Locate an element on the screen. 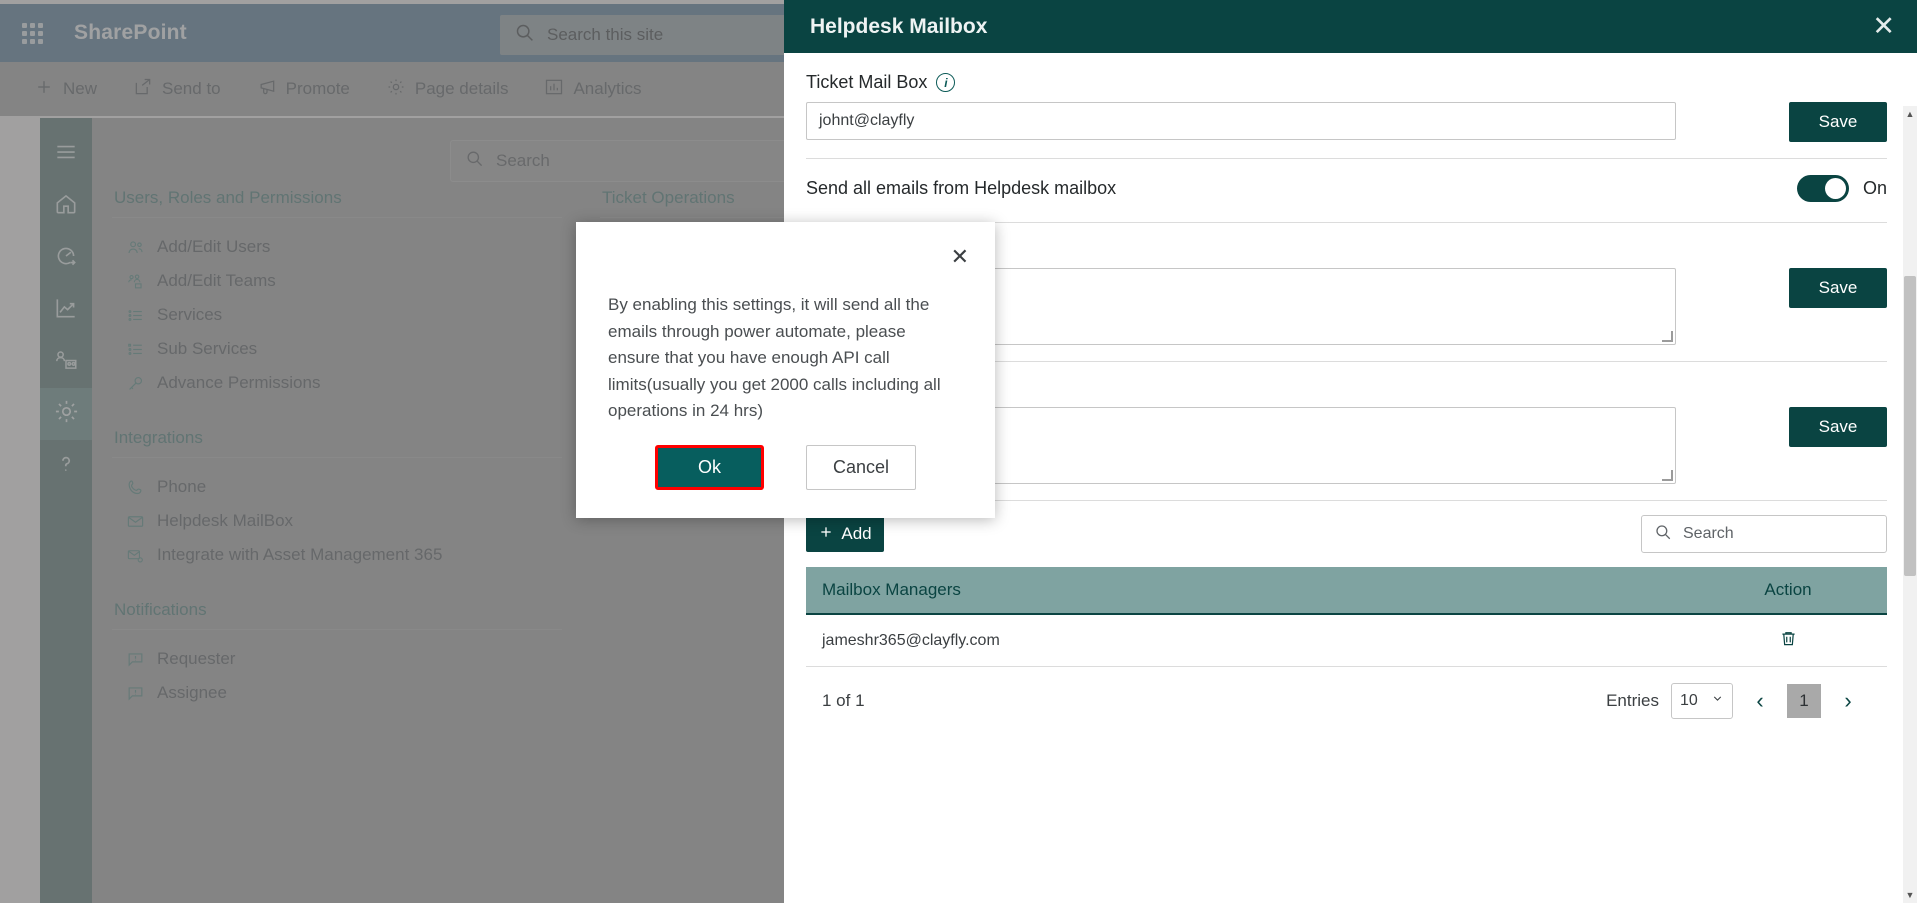  ok-button-highlight: Ok is located at coordinates (709, 467).